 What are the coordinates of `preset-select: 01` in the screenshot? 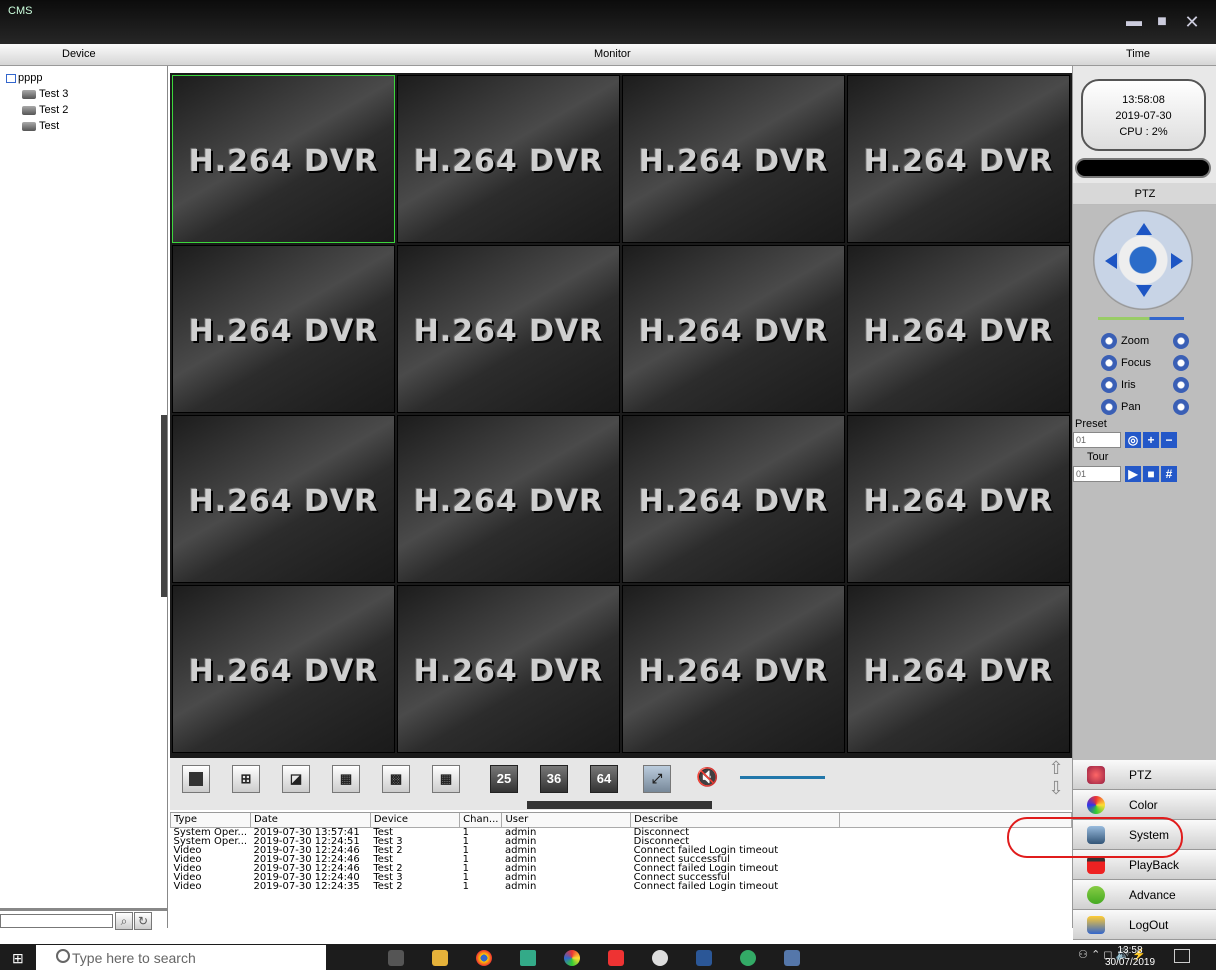 It's located at (1097, 440).